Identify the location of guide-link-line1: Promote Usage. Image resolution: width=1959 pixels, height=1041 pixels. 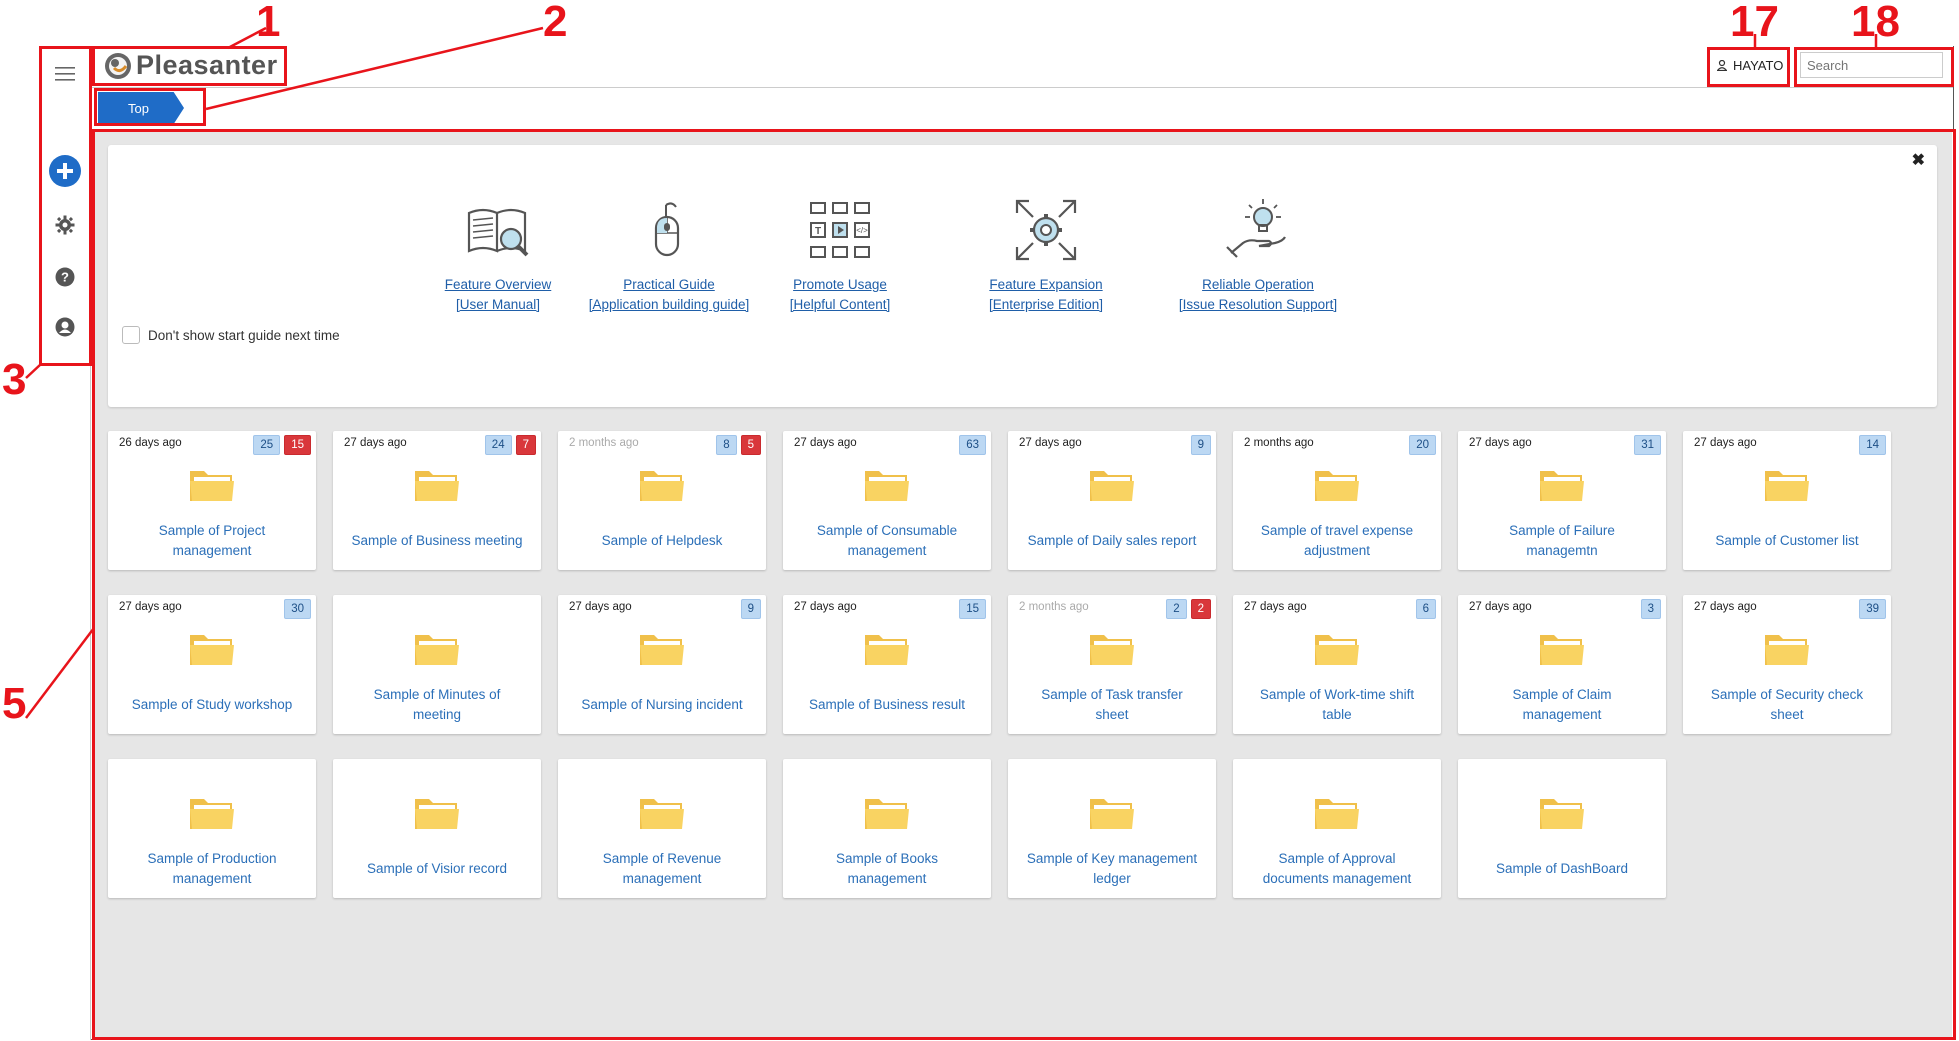
(840, 285).